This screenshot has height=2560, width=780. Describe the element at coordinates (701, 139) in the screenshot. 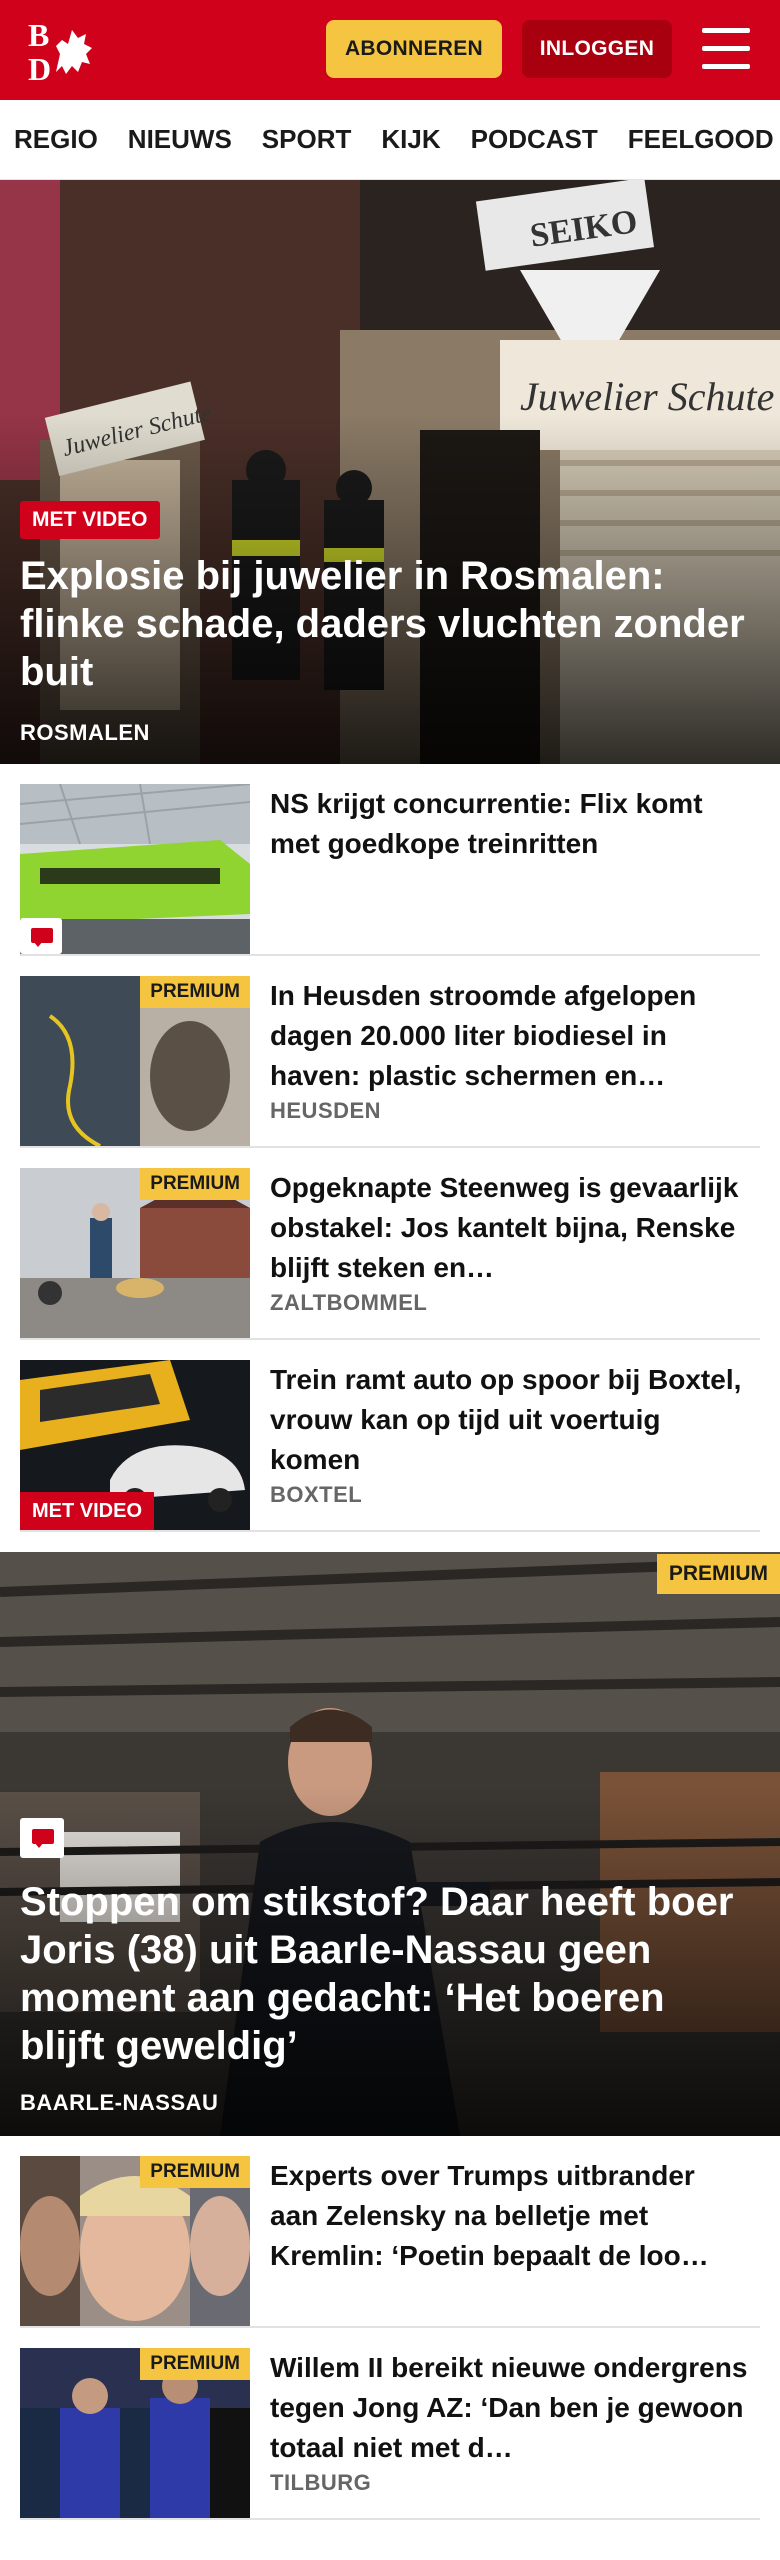

I see `nav-item-feelgood: FEELGOOD` at that location.